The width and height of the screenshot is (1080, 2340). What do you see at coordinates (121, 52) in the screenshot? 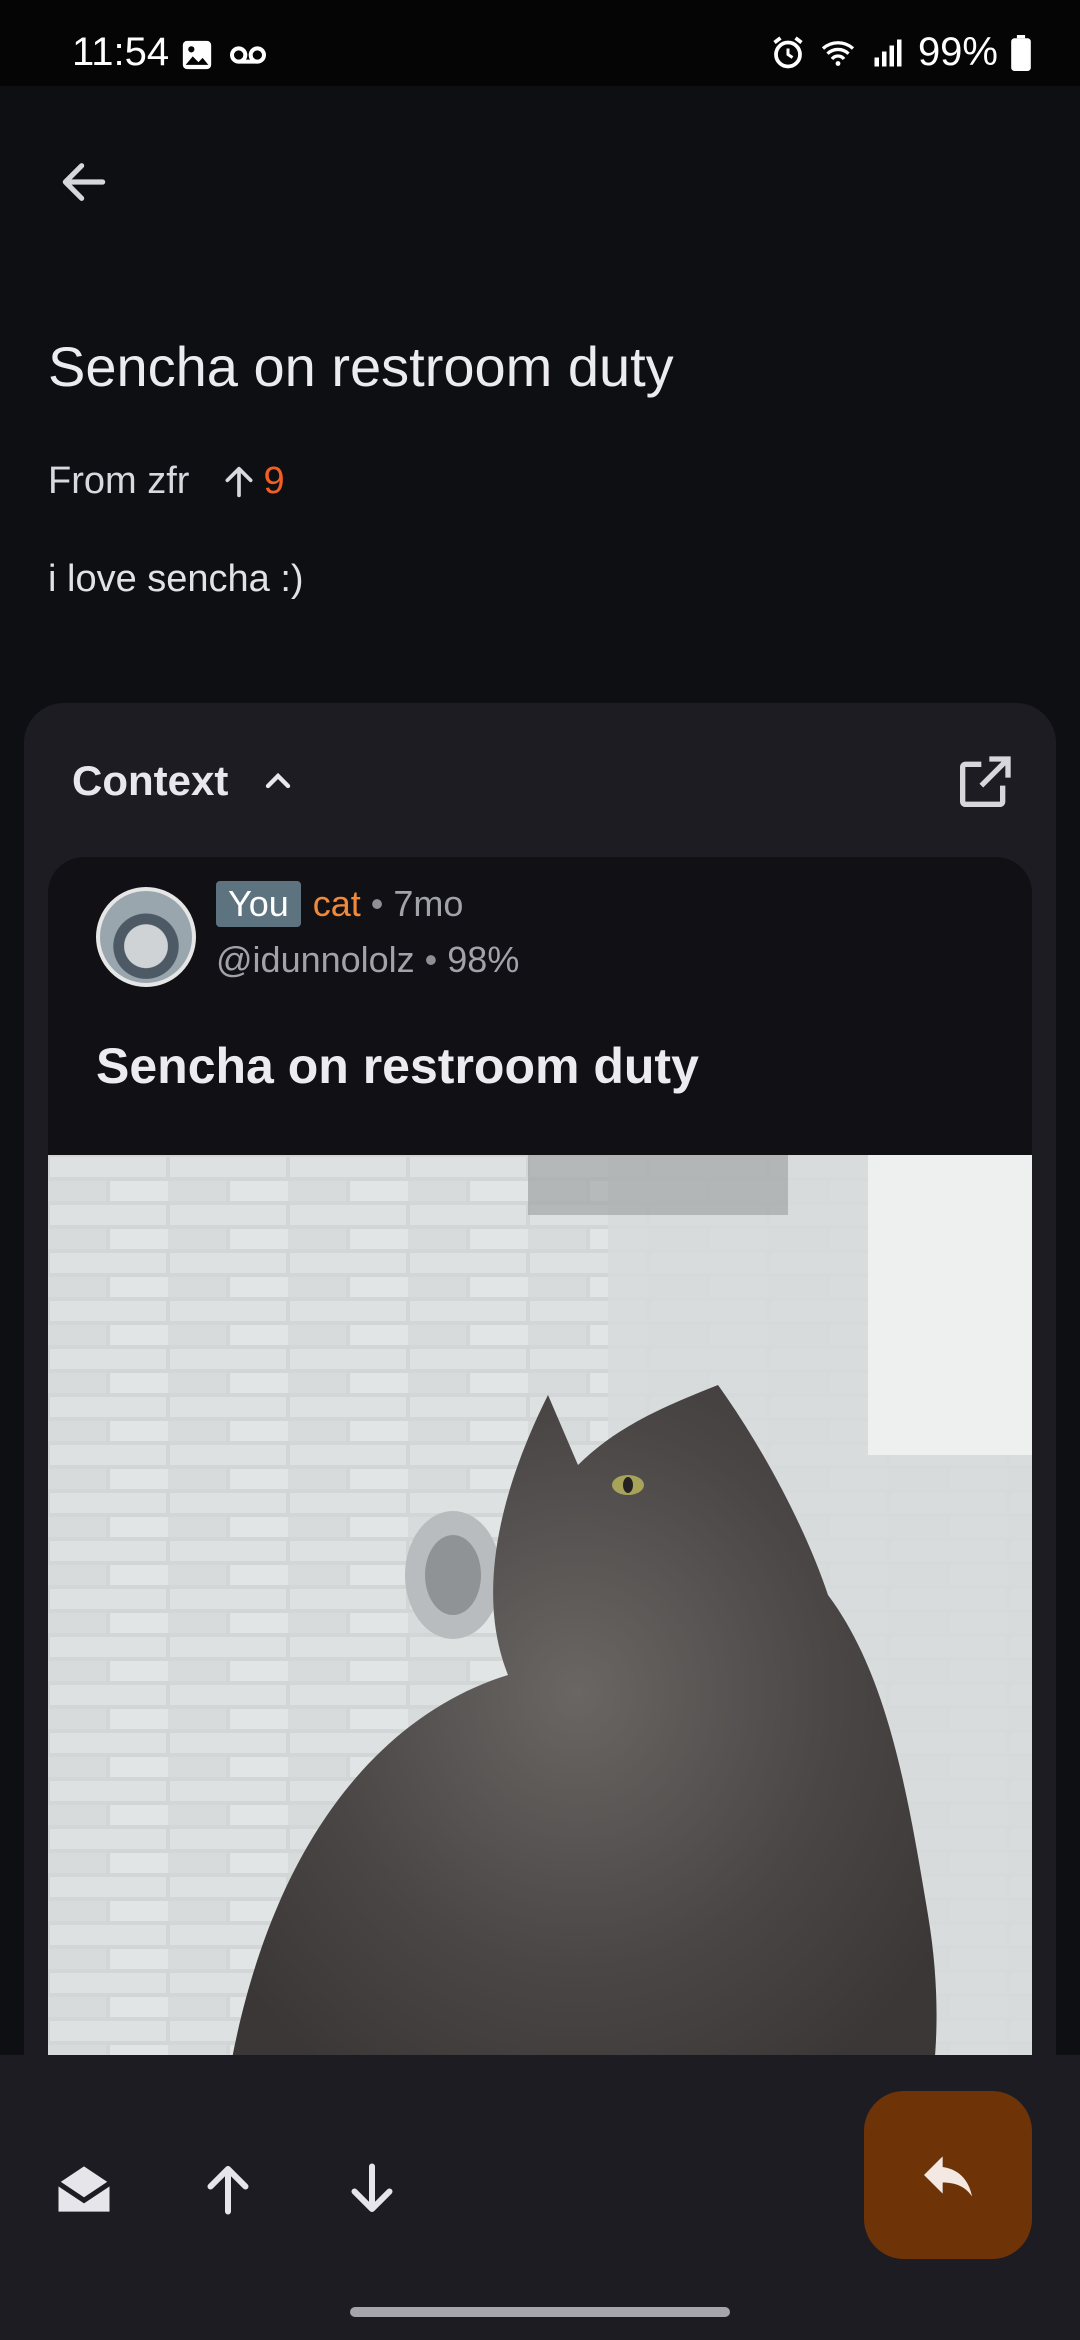
I see `status-time: 11:54` at bounding box center [121, 52].